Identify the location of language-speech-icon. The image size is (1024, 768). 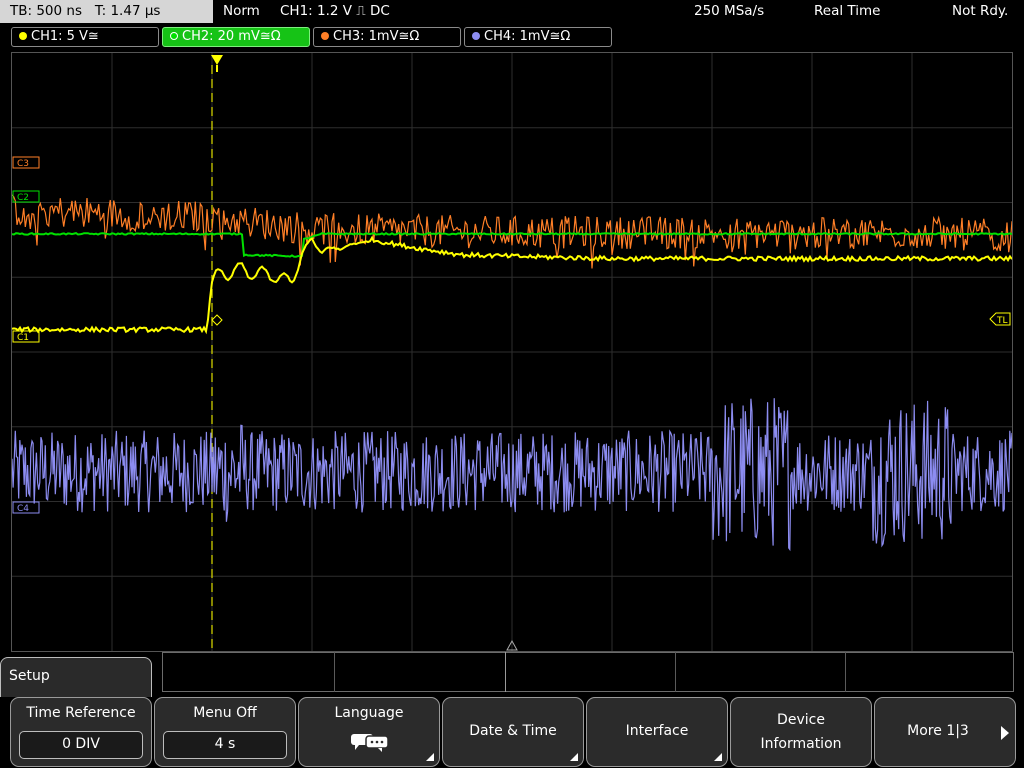
(370, 743).